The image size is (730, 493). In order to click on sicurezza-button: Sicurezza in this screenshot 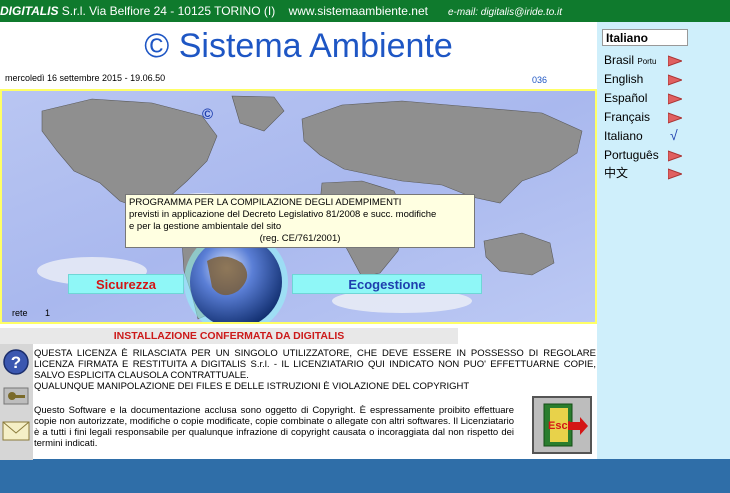, I will do `click(126, 284)`.